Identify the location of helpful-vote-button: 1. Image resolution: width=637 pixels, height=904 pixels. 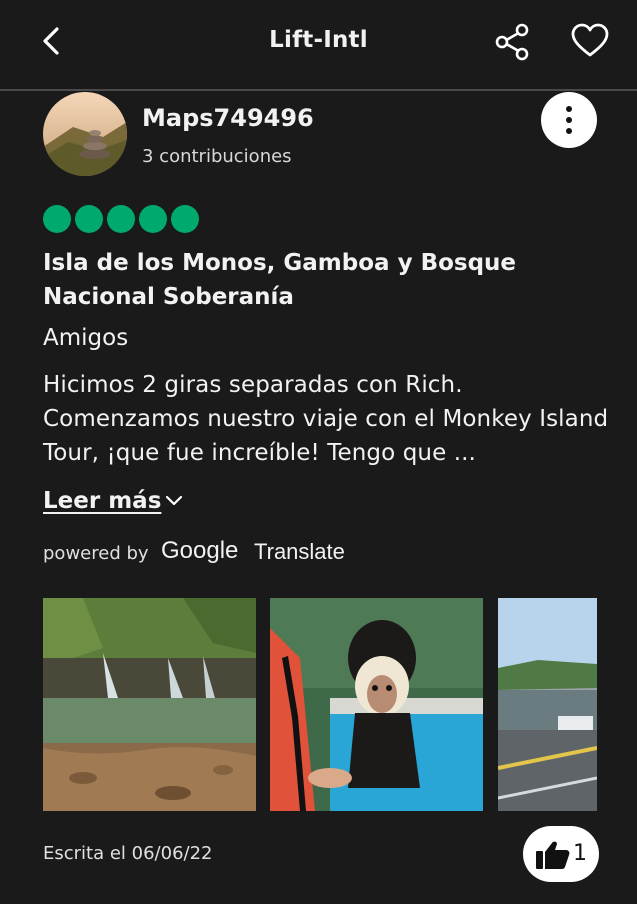
(561, 854).